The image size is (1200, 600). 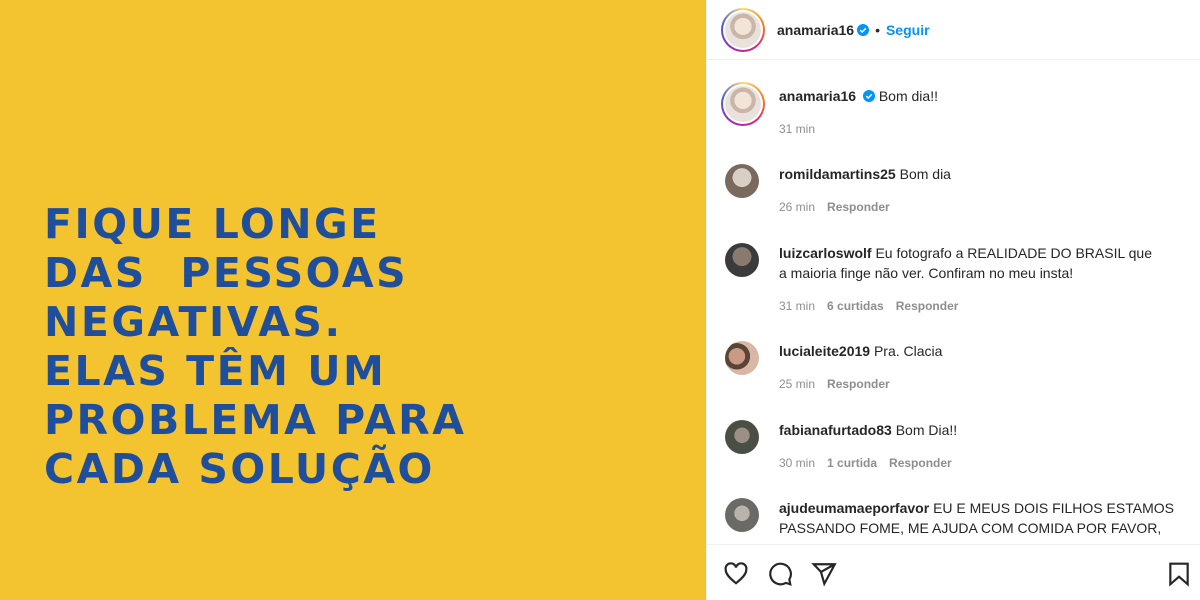 I want to click on follow-button: Seguir, so click(x=908, y=30).